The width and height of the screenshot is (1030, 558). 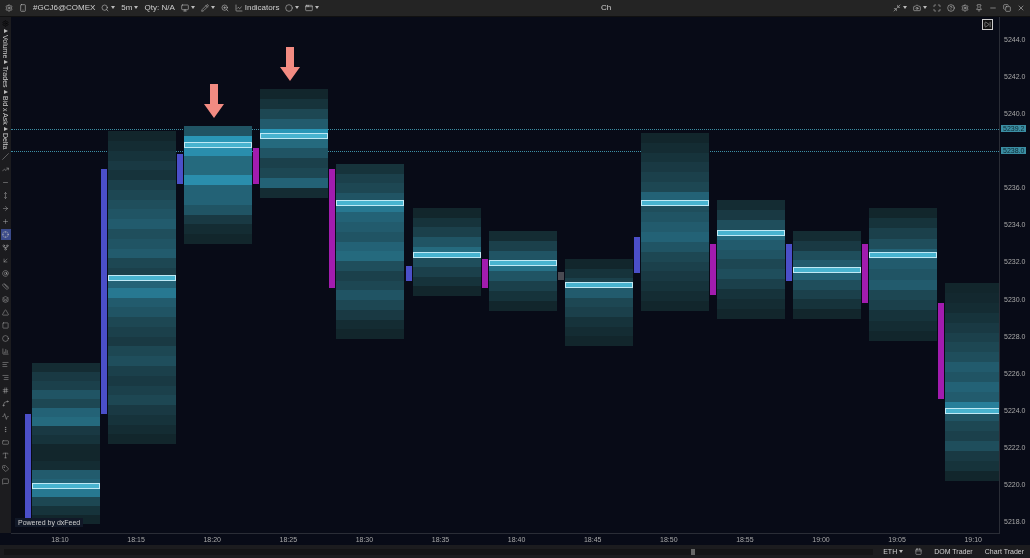 What do you see at coordinates (439, 551) in the screenshot?
I see `horizontal-scrollbar` at bounding box center [439, 551].